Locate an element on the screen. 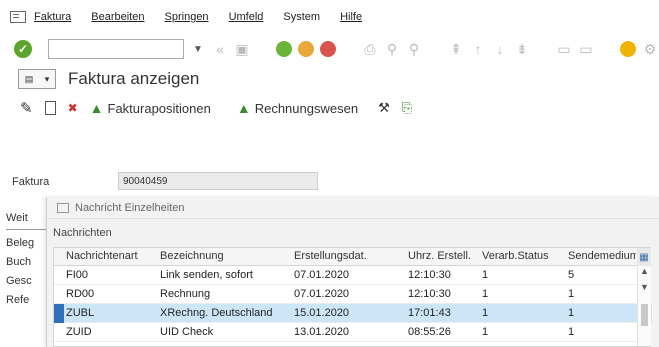 This screenshot has width=659, height=347. cell-art: ZUID is located at coordinates (79, 332).